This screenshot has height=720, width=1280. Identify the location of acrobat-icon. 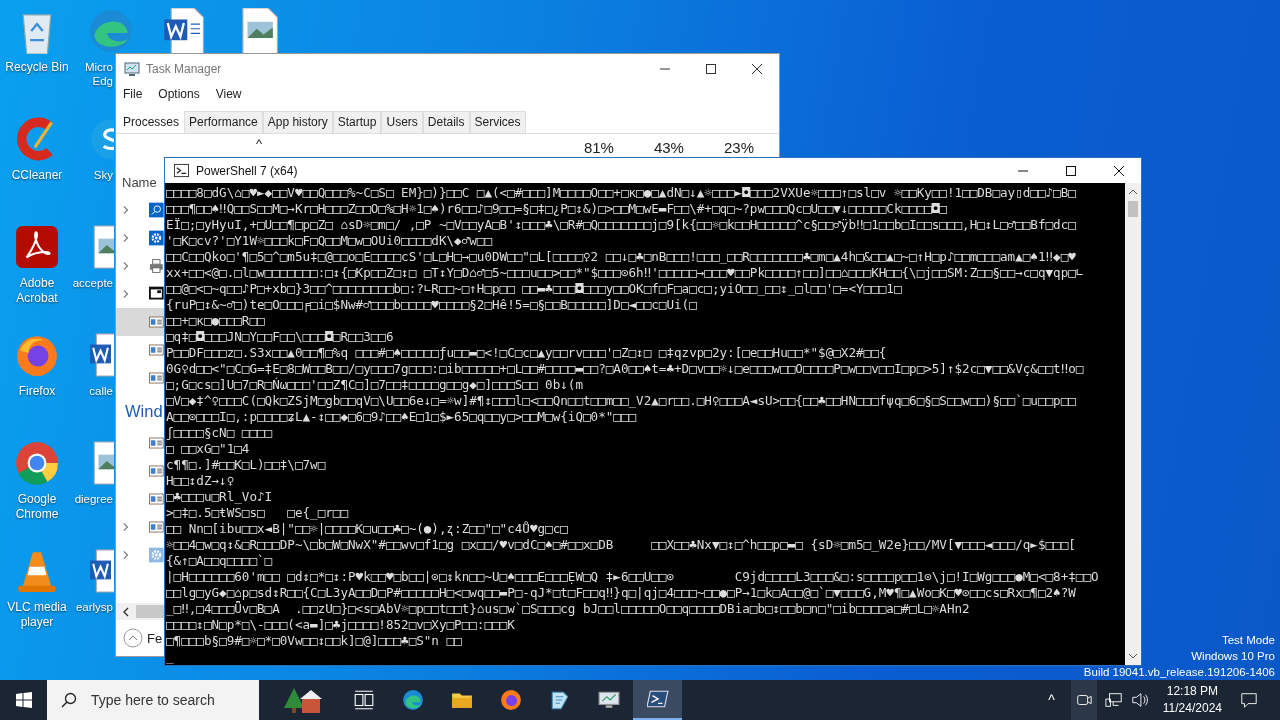
(37, 247).